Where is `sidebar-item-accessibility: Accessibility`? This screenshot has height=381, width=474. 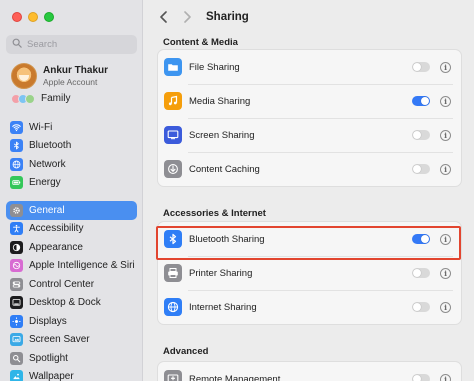 sidebar-item-accessibility: Accessibility is located at coordinates (71, 229).